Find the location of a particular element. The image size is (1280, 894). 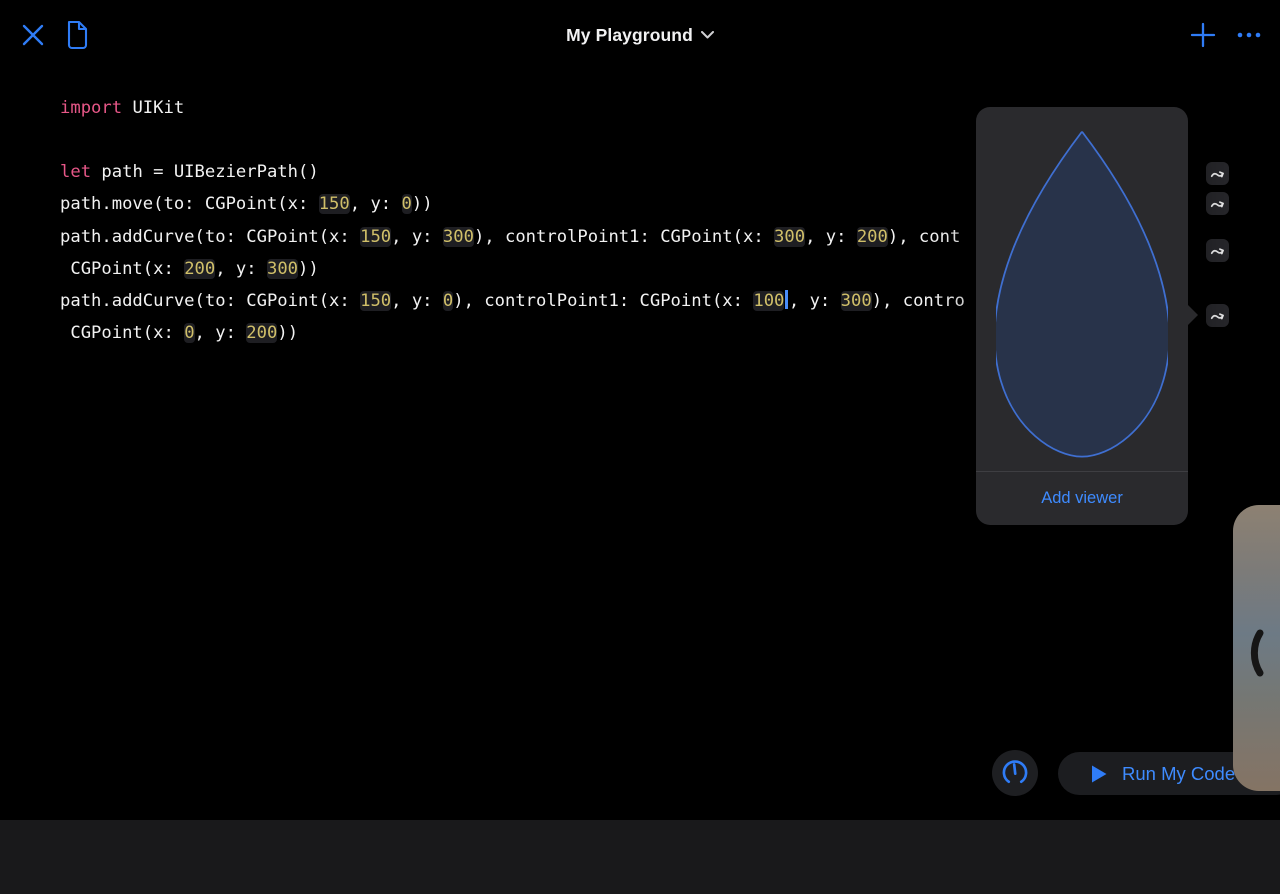

keyword-token: import is located at coordinates (91, 108).